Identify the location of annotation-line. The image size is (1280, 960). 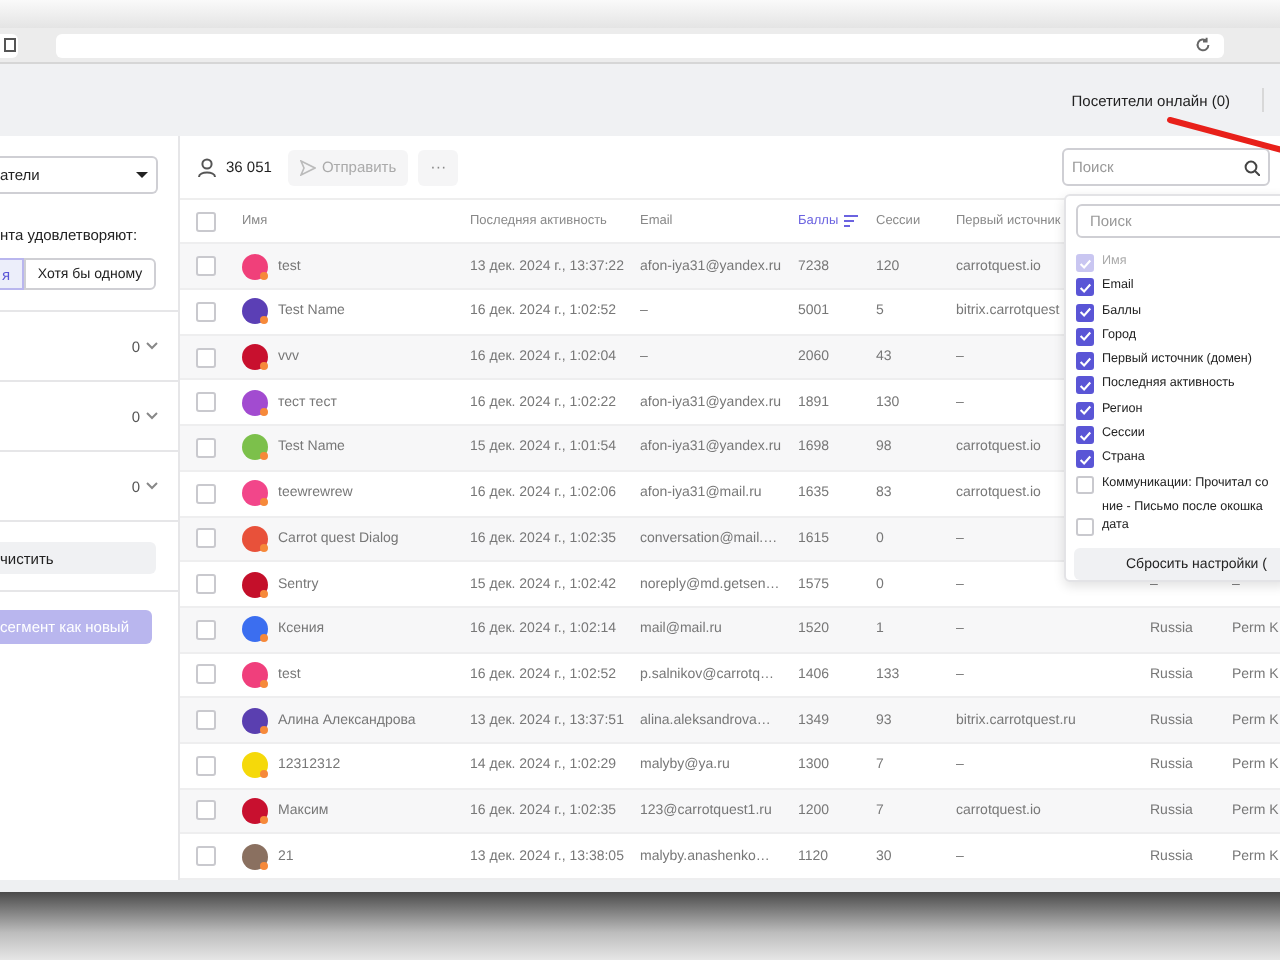
(1223, 136).